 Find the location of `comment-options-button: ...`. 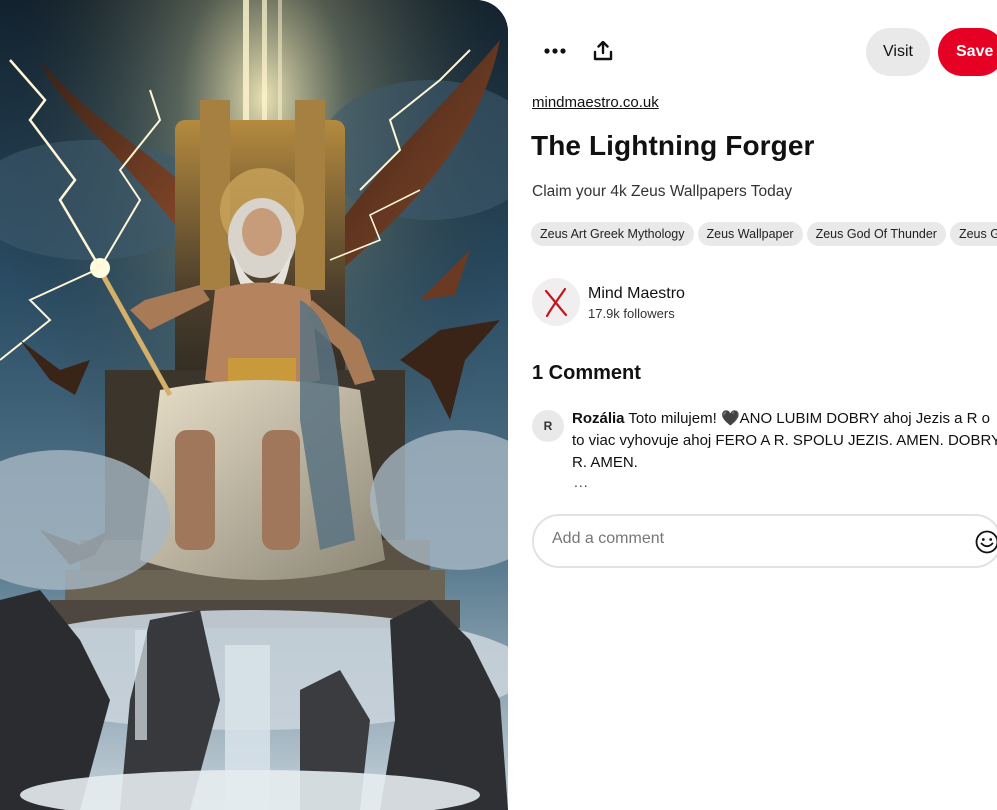

comment-options-button: ... is located at coordinates (581, 482).